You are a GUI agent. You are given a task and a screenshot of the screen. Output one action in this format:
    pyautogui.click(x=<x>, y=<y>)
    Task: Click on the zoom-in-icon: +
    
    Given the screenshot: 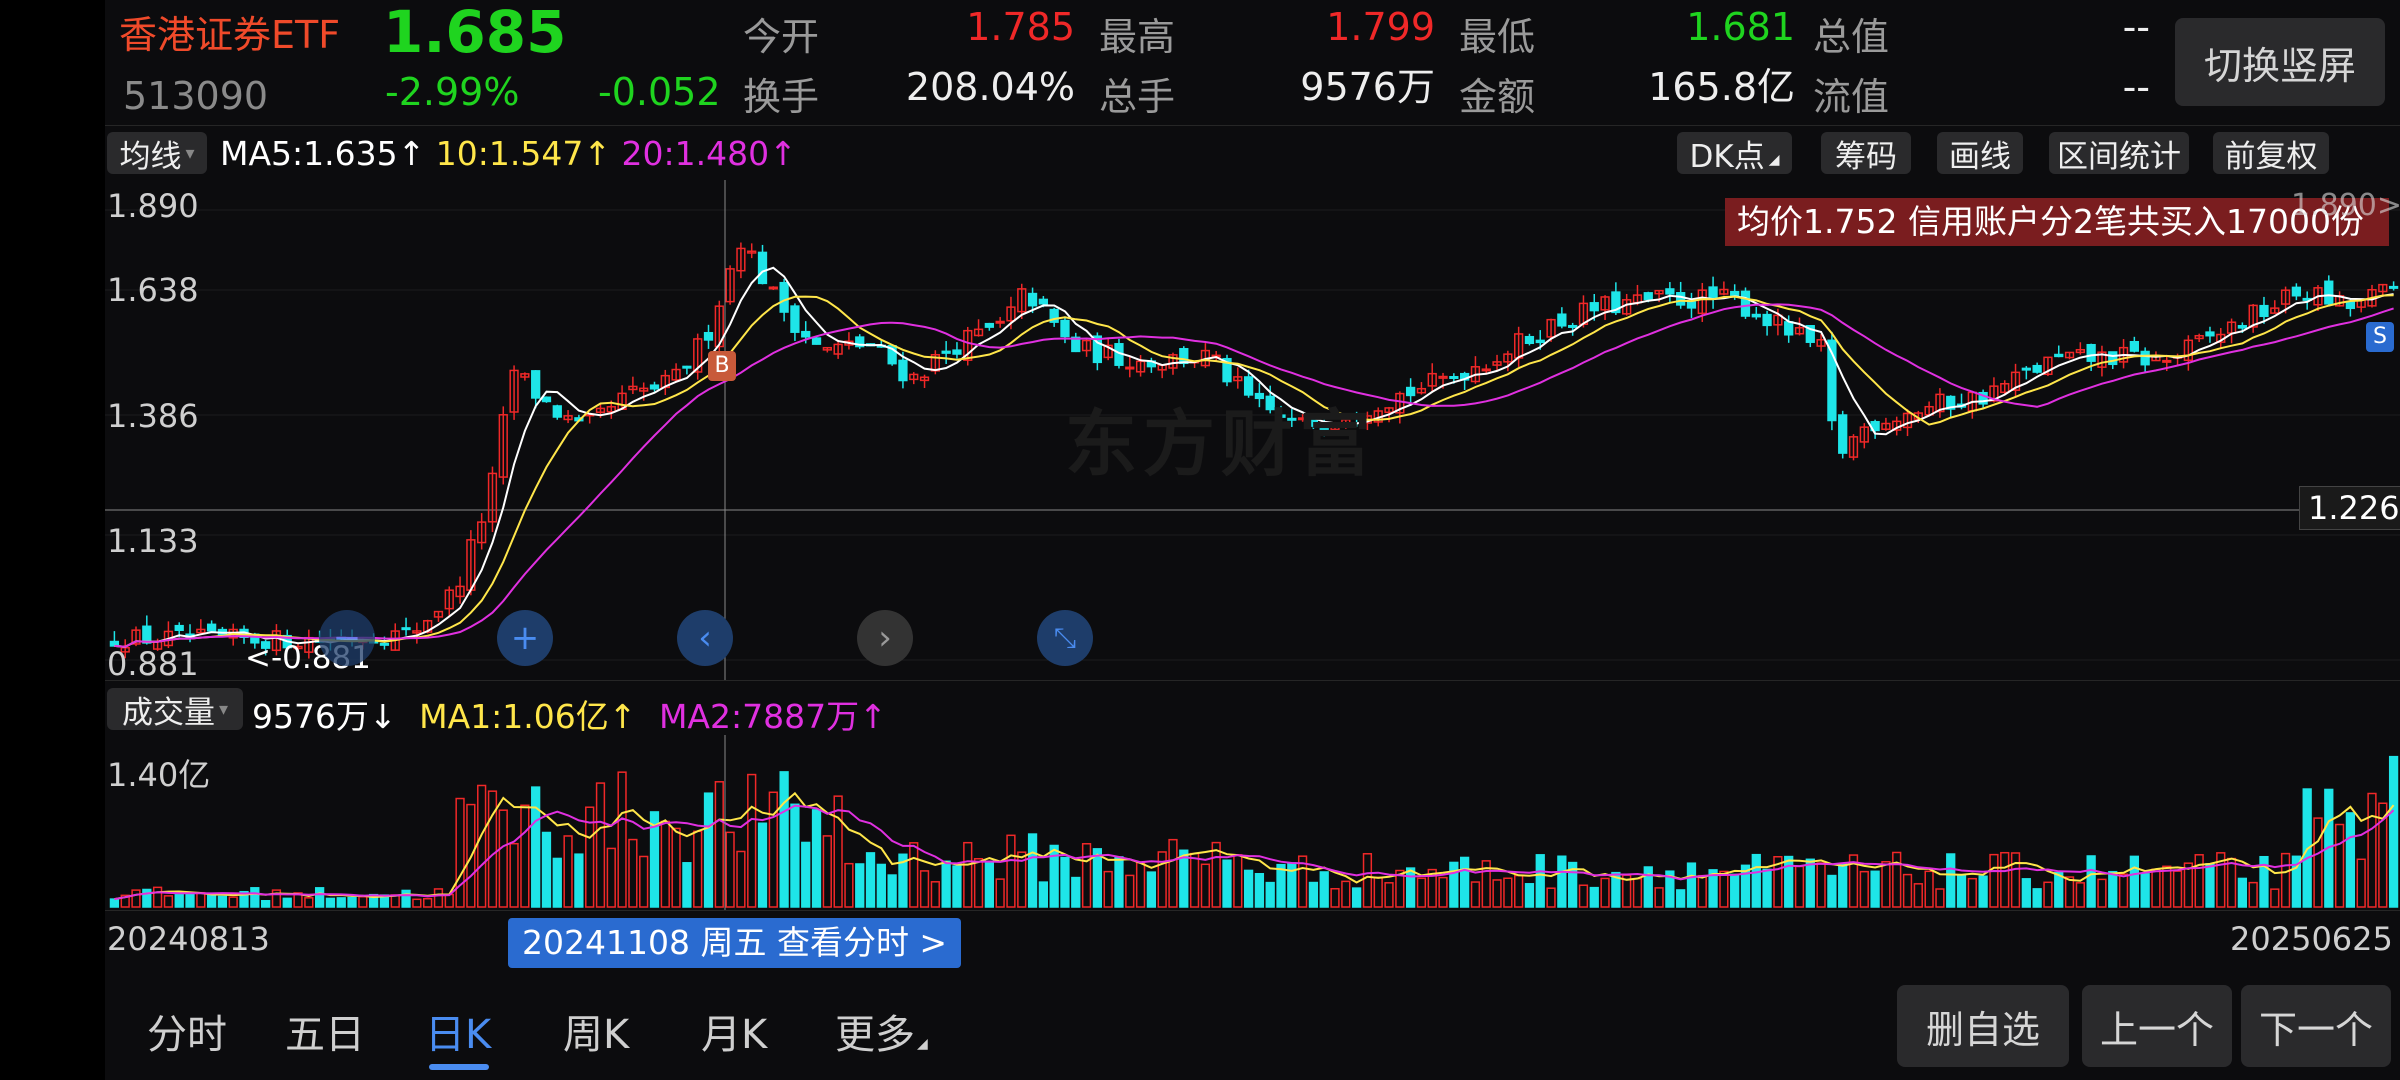 What is the action you would take?
    pyautogui.click(x=525, y=638)
    